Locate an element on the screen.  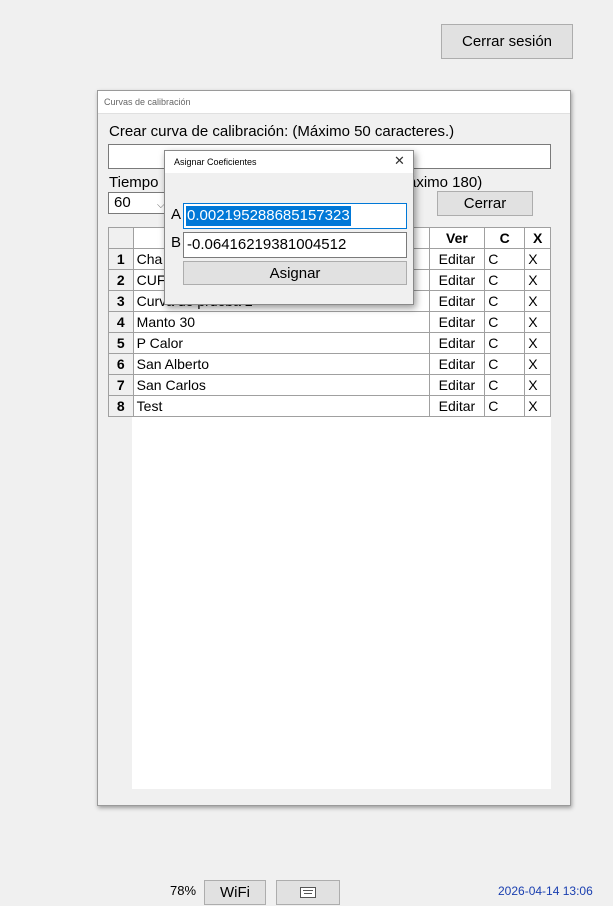
row-number: 4 is located at coordinates (121, 322).